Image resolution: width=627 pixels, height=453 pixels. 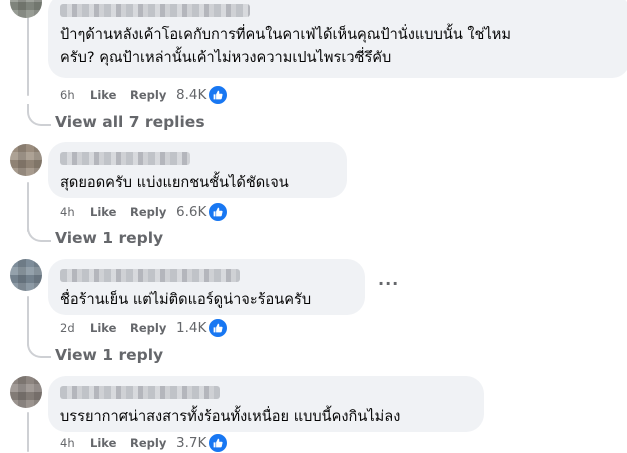 What do you see at coordinates (75, 328) in the screenshot?
I see `comment-time: 2d` at bounding box center [75, 328].